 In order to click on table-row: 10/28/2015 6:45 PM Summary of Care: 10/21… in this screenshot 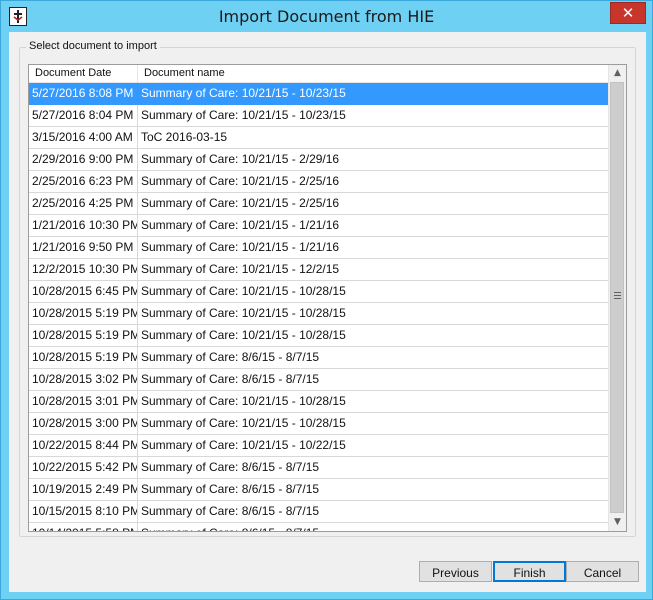, I will do `click(324, 292)`.